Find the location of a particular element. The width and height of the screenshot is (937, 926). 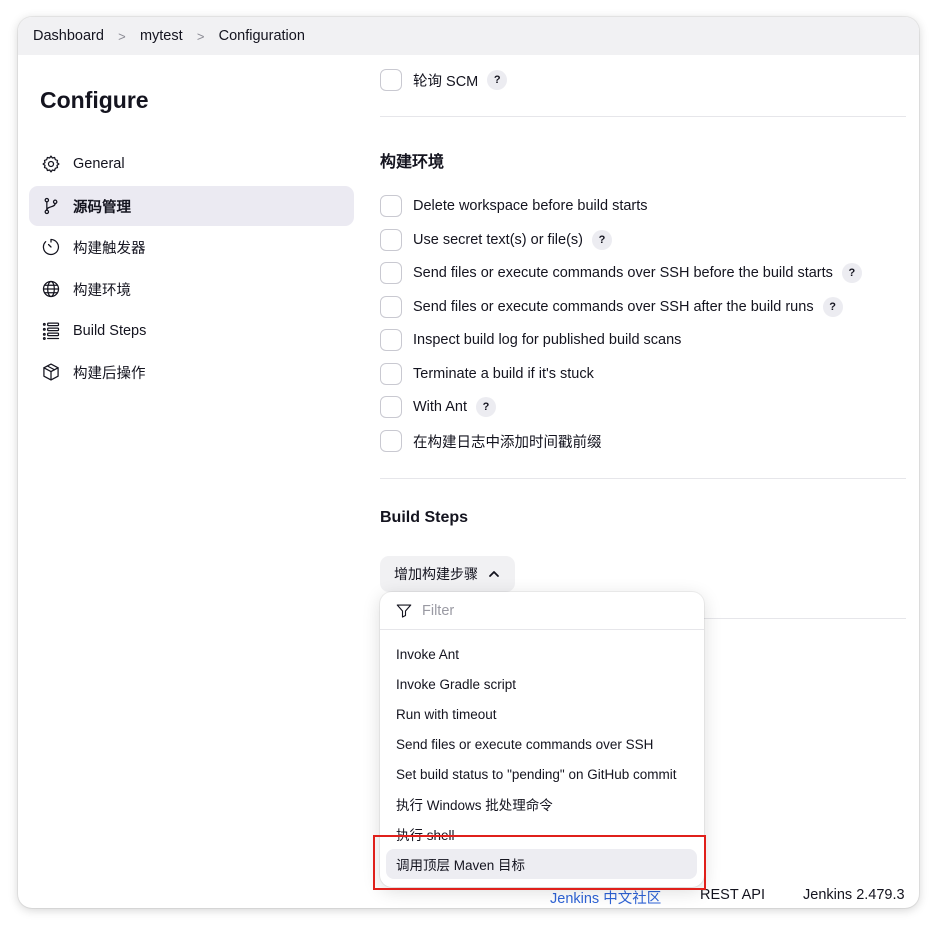

add-build-step-button: 增加构建步骤 is located at coordinates (447, 574).